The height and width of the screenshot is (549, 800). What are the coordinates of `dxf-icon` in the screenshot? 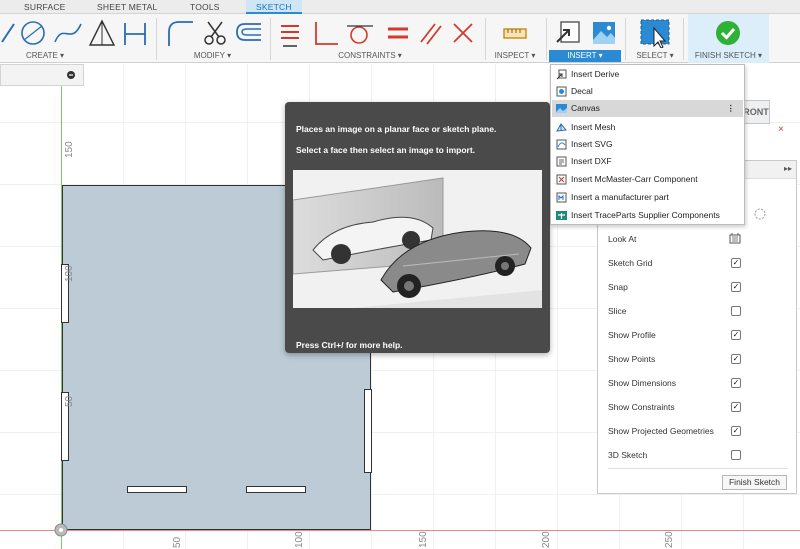 It's located at (561, 161).